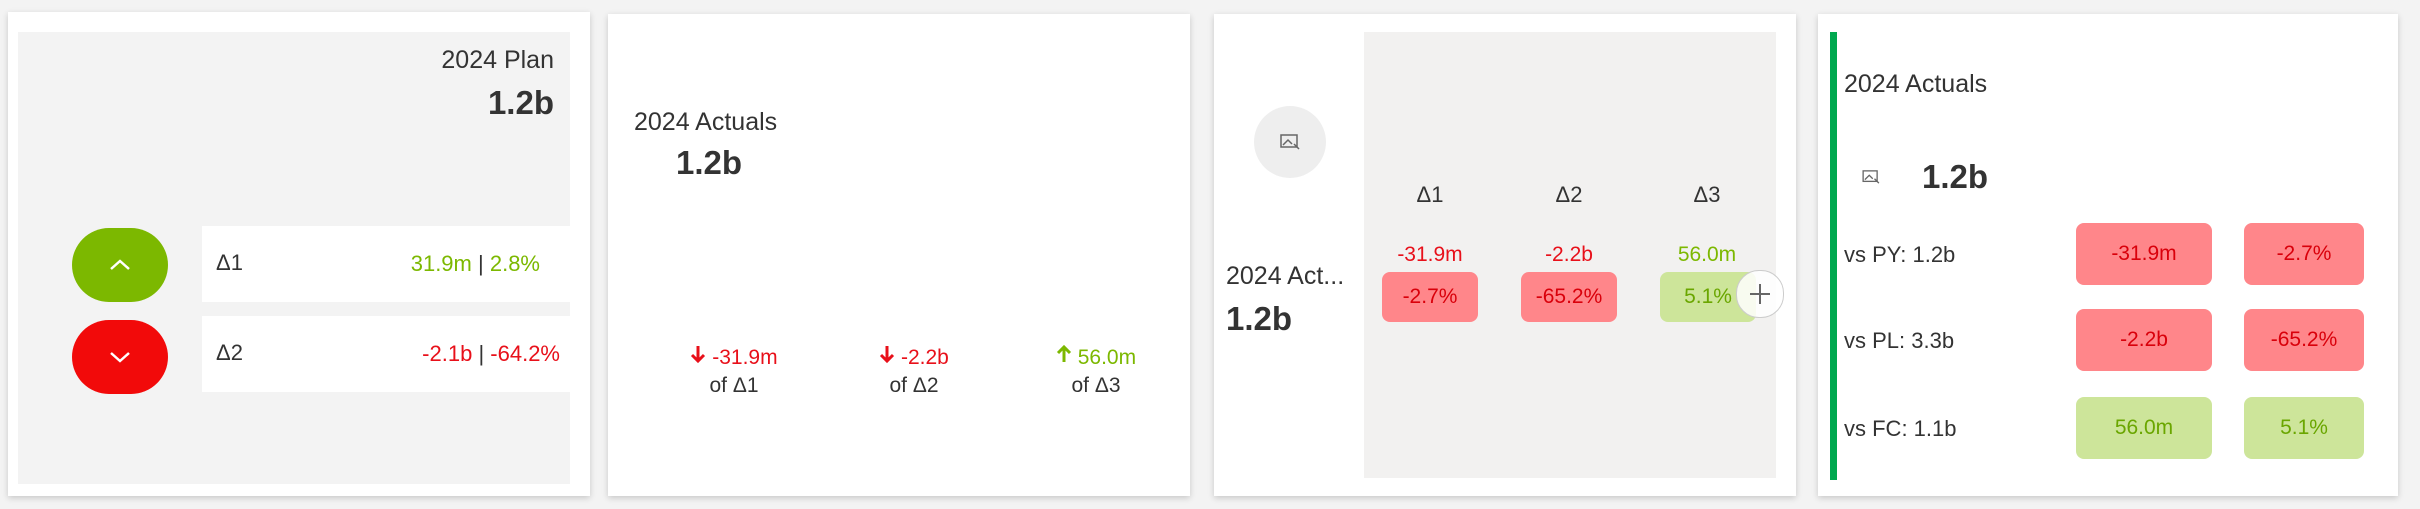 Image resolution: width=2420 pixels, height=509 pixels. I want to click on plus-icon, so click(1760, 294).